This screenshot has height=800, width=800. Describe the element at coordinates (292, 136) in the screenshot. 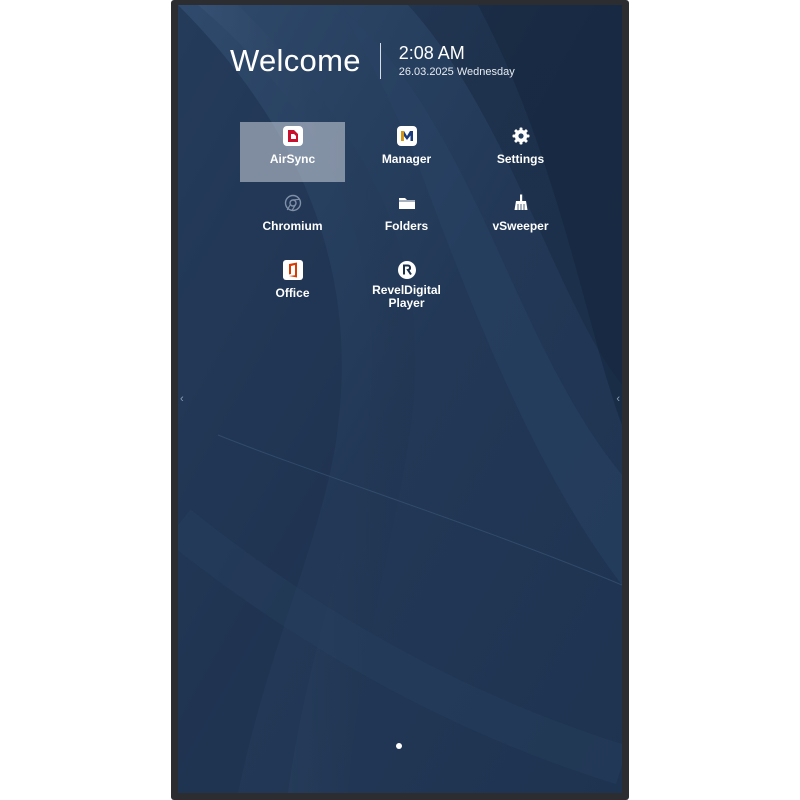

I see `airsync-icon` at that location.